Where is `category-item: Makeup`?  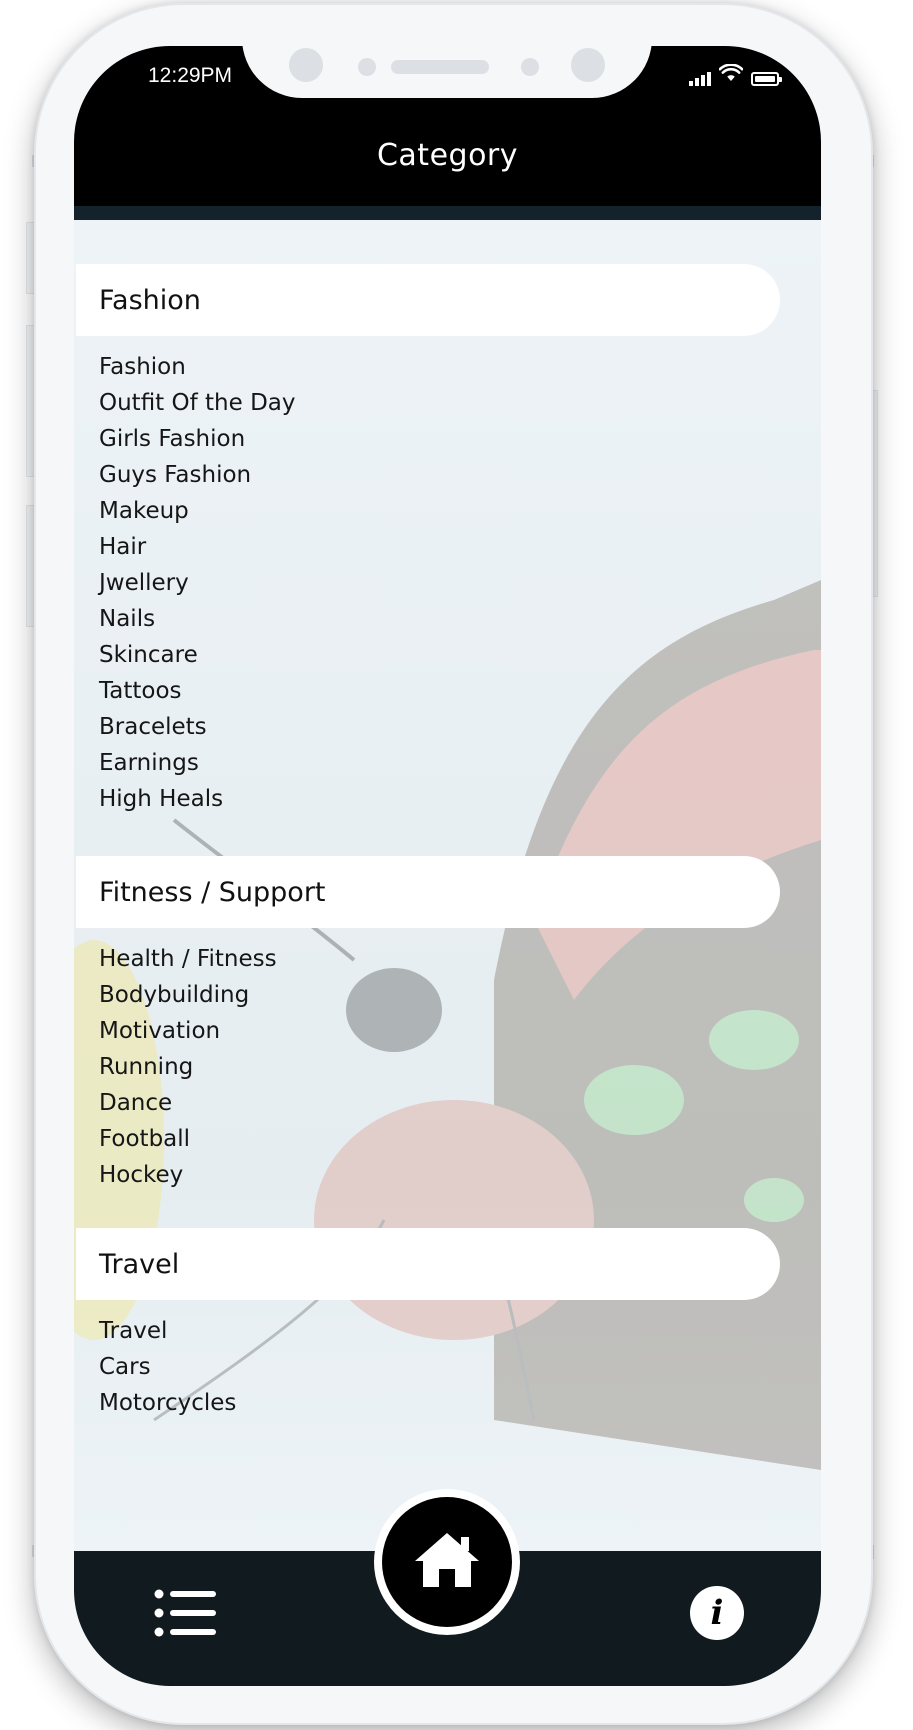 category-item: Makeup is located at coordinates (197, 511).